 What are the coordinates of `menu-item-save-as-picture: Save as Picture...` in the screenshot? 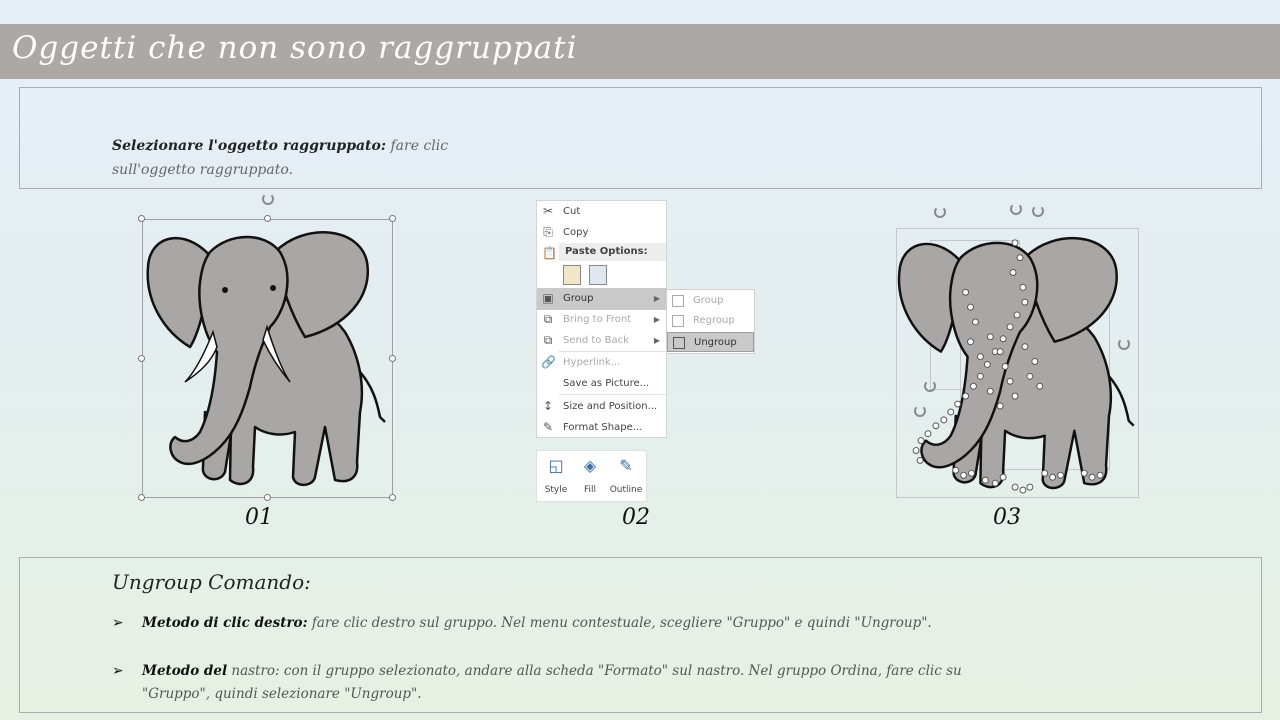 It's located at (601, 383).